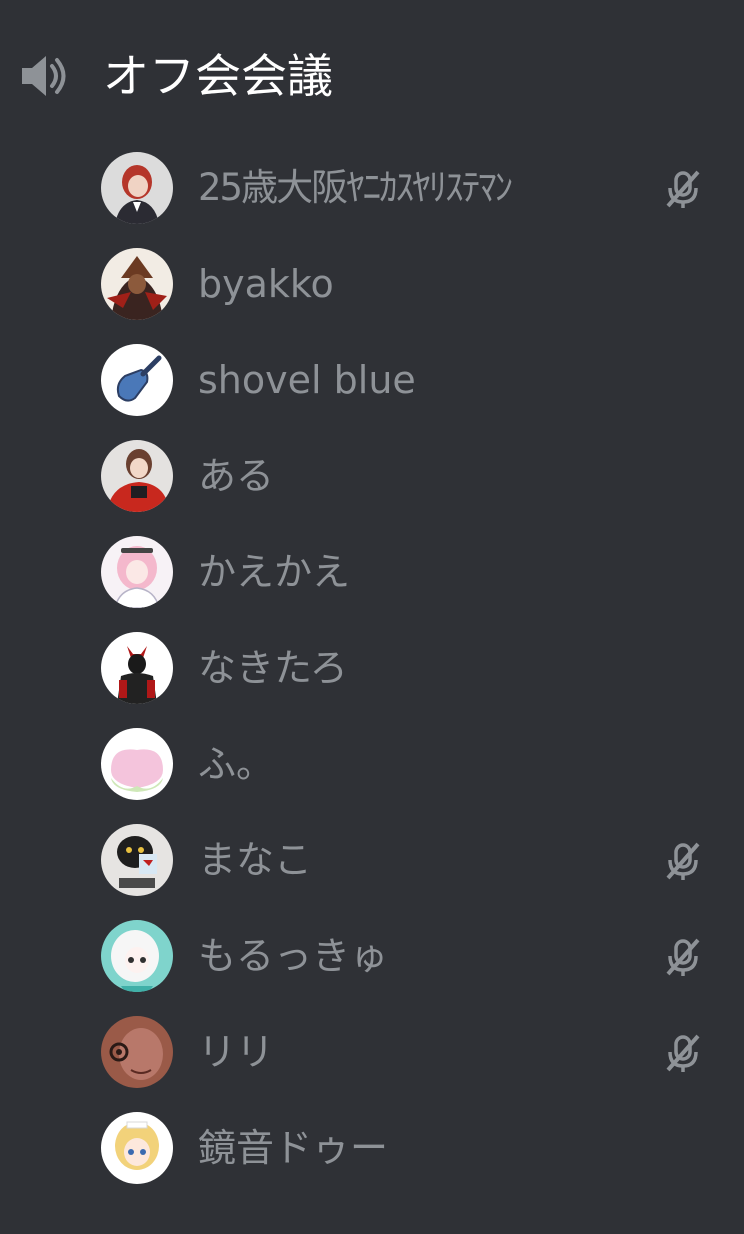 Image resolution: width=744 pixels, height=1234 pixels. I want to click on voice-member: 25歳大阪ﾔﾆｶｽﾔﾘｽﾃﾏﾝ, so click(372, 188).